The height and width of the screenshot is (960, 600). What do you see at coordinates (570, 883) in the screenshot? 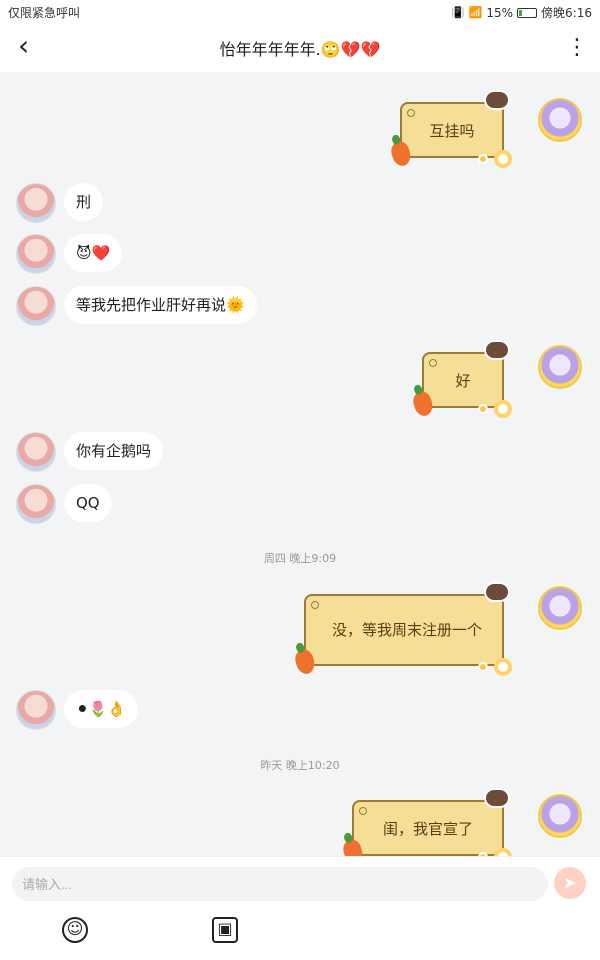
I see `send-icon: ➤` at bounding box center [570, 883].